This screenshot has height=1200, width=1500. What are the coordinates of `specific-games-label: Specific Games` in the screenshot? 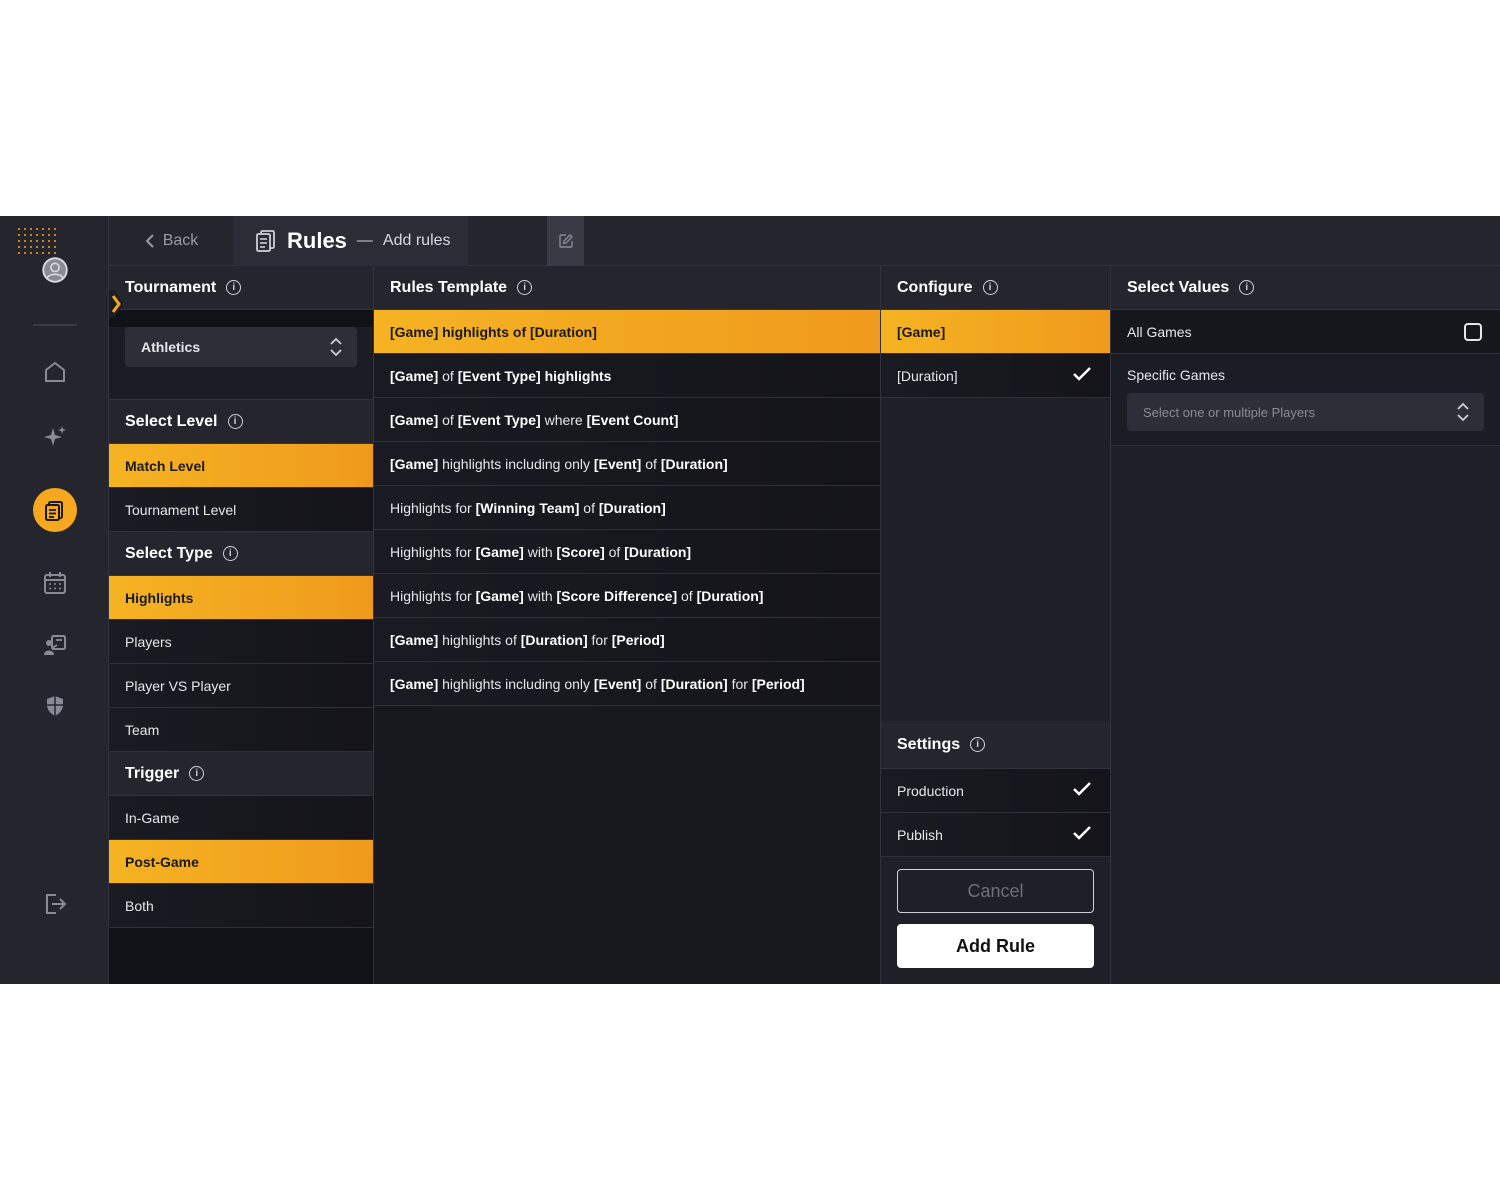 It's located at (1176, 375).